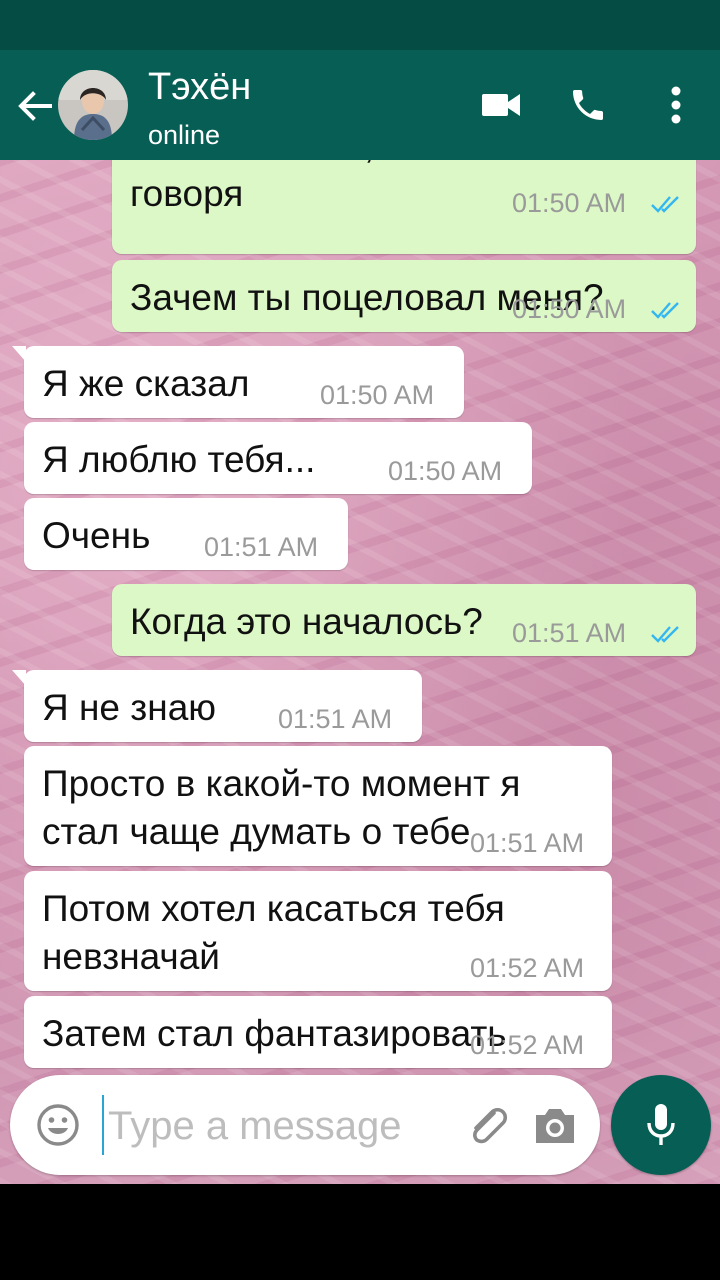  Describe the element at coordinates (199, 87) in the screenshot. I see `contact-name: Тэхён` at that location.